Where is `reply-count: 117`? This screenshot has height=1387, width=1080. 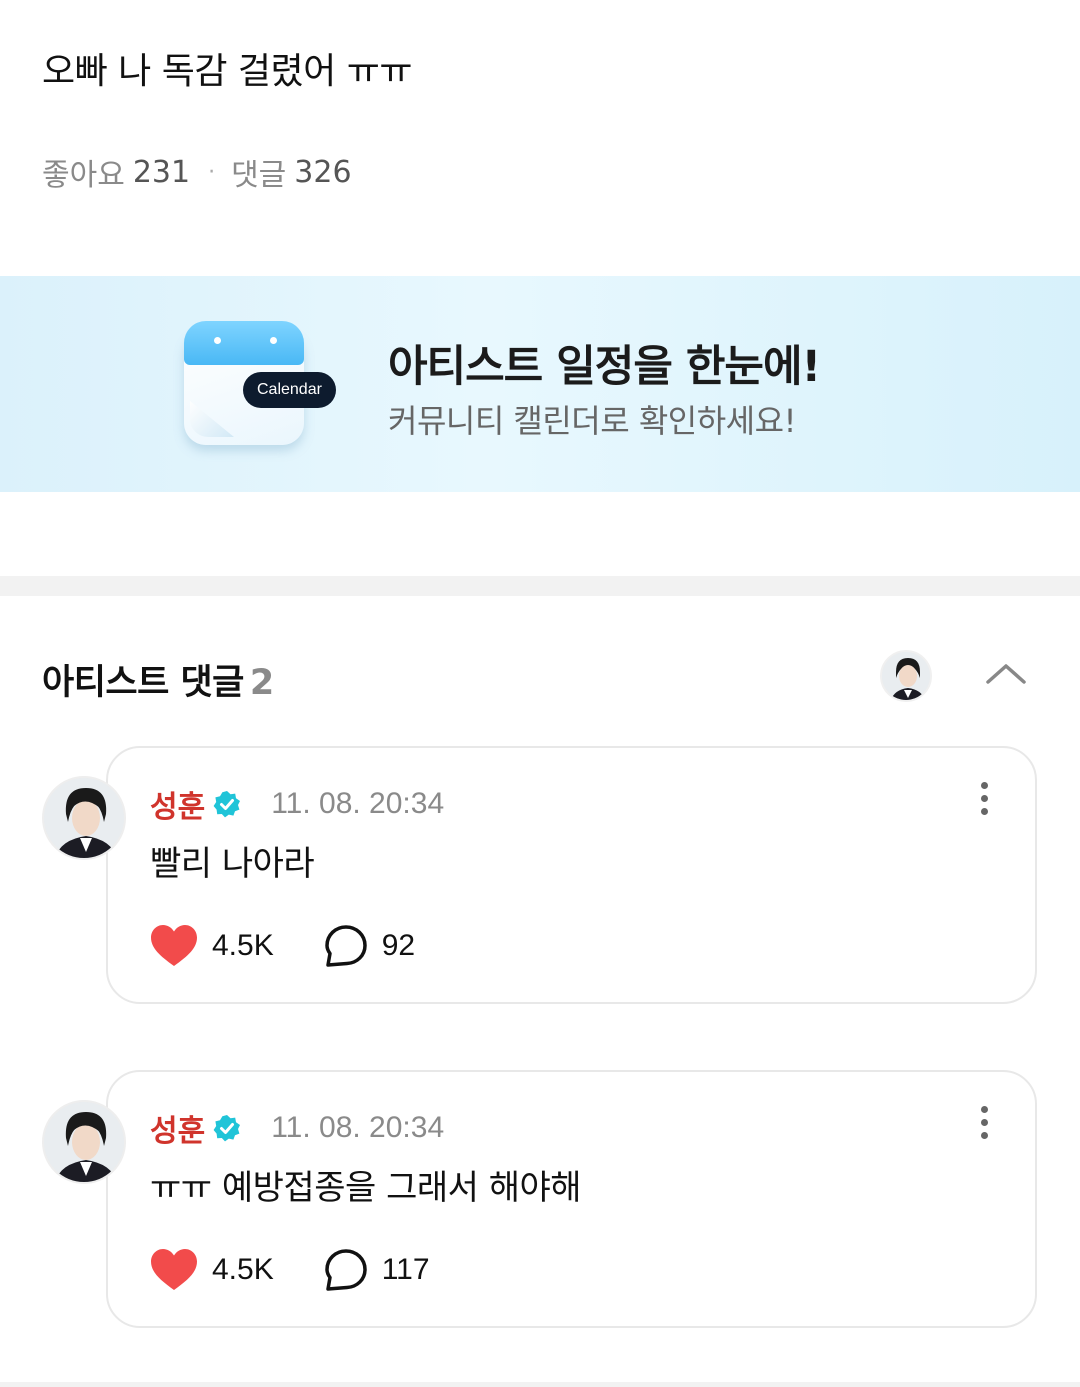
reply-count: 117 is located at coordinates (405, 1269).